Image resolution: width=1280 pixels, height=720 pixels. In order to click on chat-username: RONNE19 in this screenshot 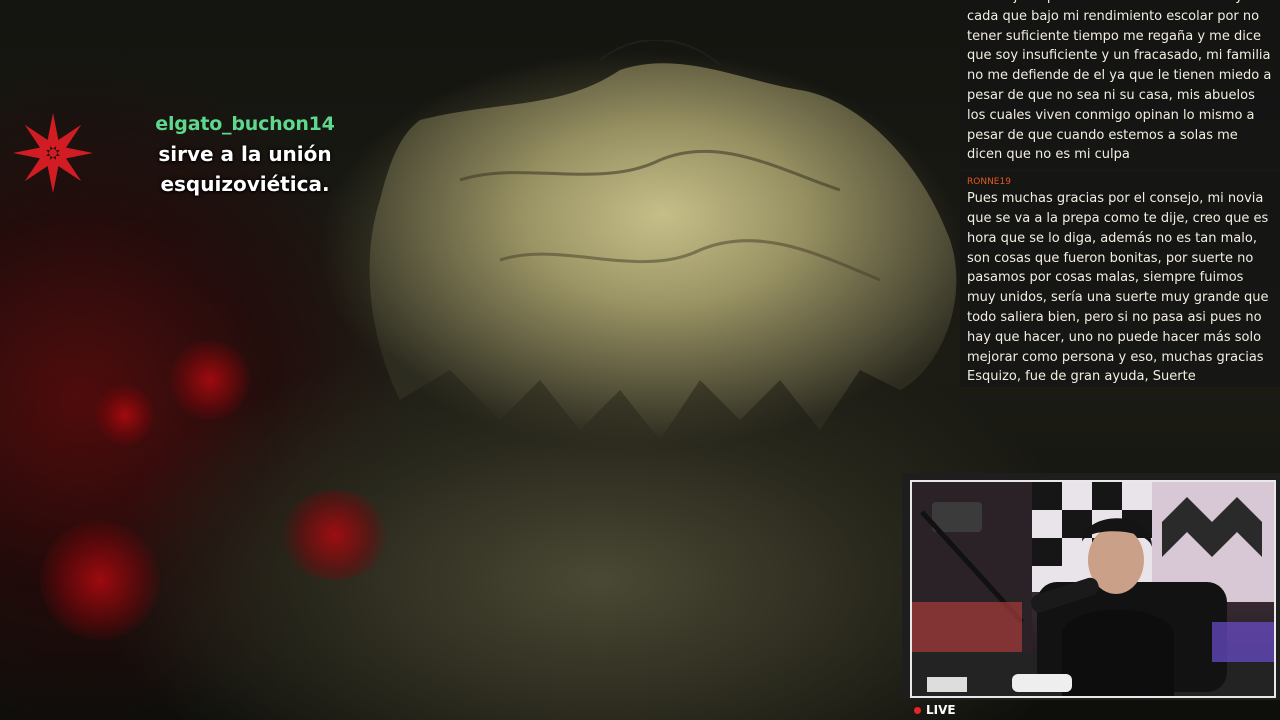, I will do `click(989, 182)`.